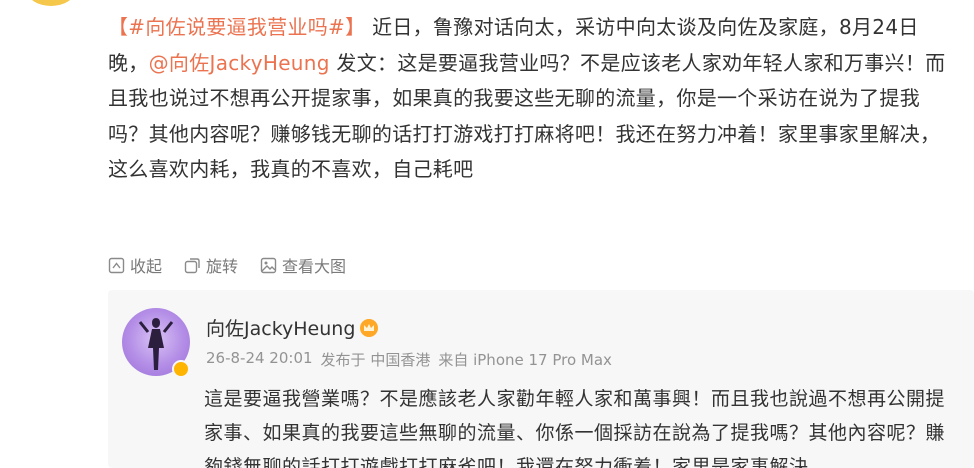 The image size is (974, 468). I want to click on rotate-label: 旋转, so click(222, 266).